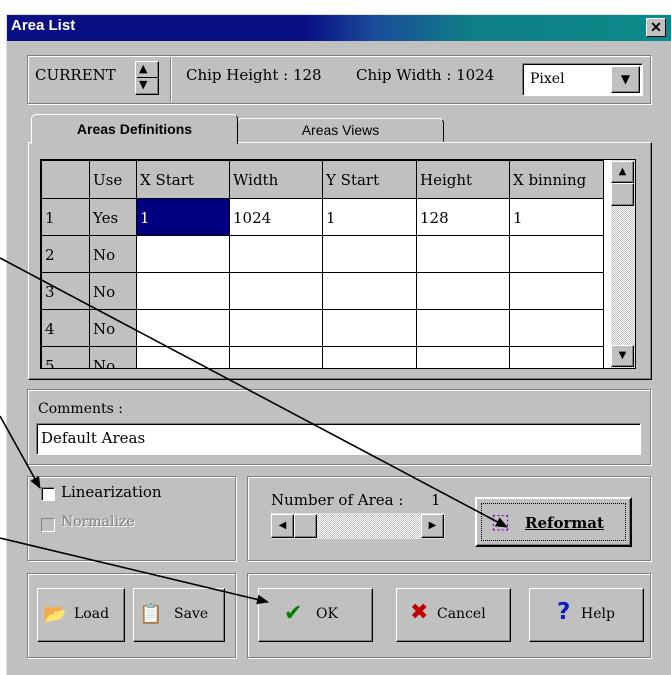 Image resolution: width=671 pixels, height=675 pixels. Describe the element at coordinates (20, 452) in the screenshot. I see `arrow-to-linearization` at that location.